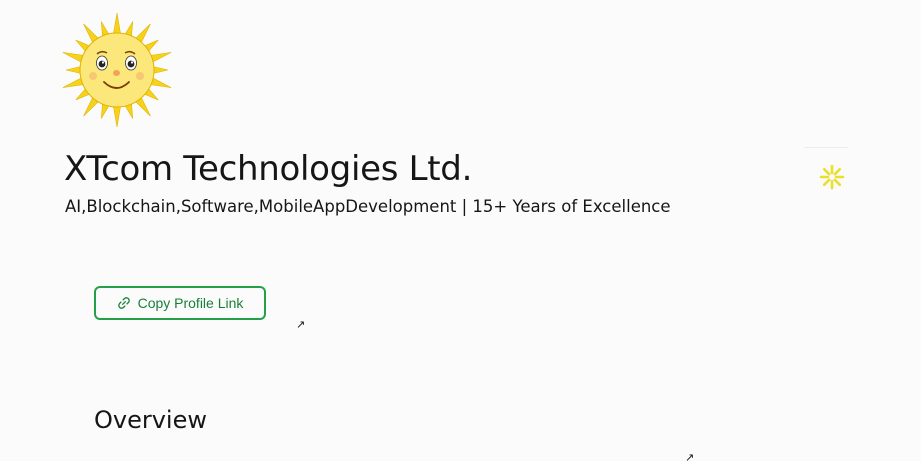 This screenshot has height=461, width=921. I want to click on divider, so click(826, 147).